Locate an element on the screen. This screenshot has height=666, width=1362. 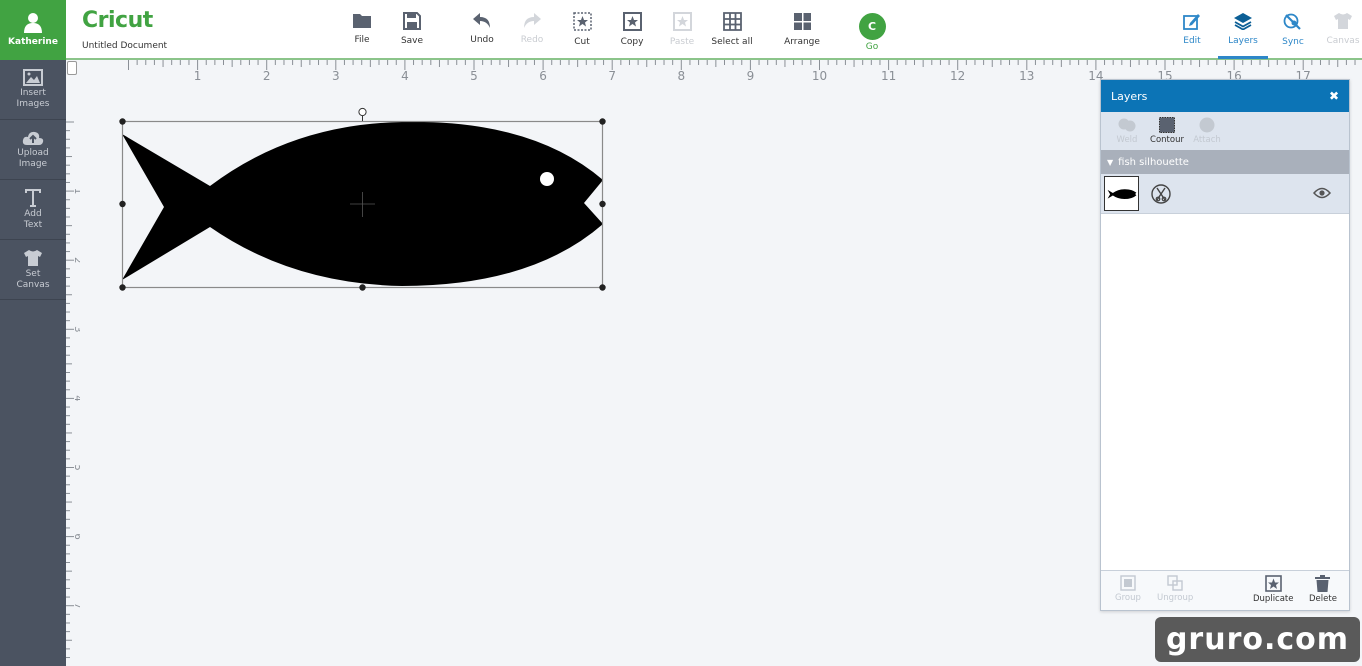
layers-panel-title: Layers is located at coordinates (1129, 96).